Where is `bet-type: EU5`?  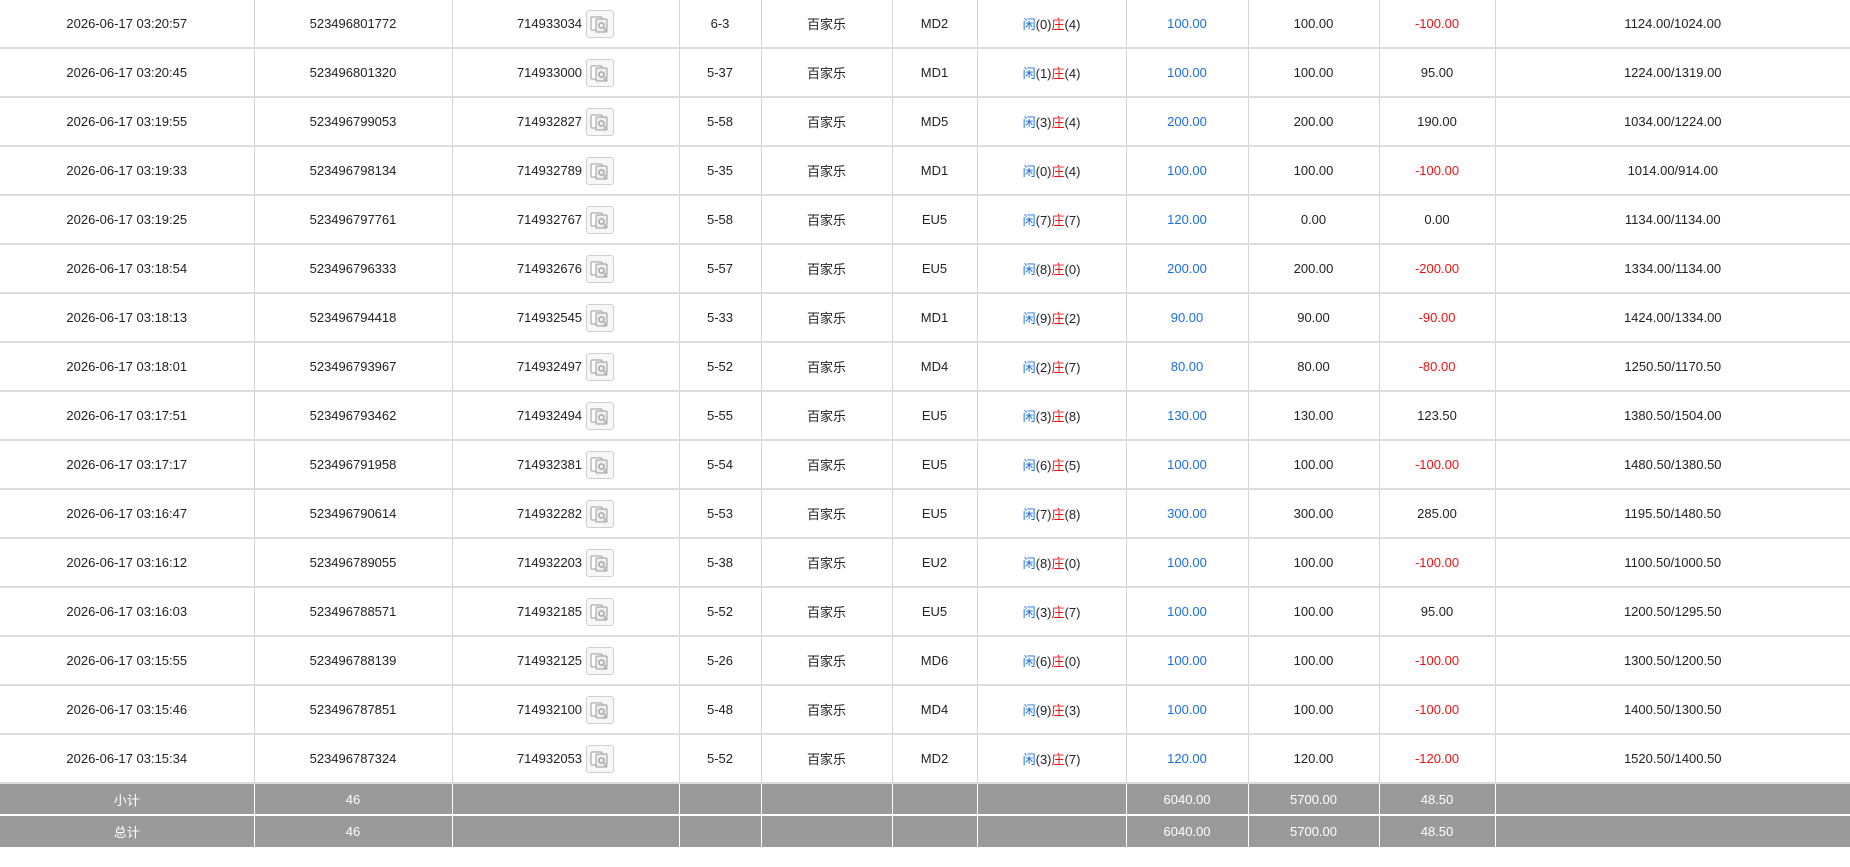 bet-type: EU5 is located at coordinates (935, 514).